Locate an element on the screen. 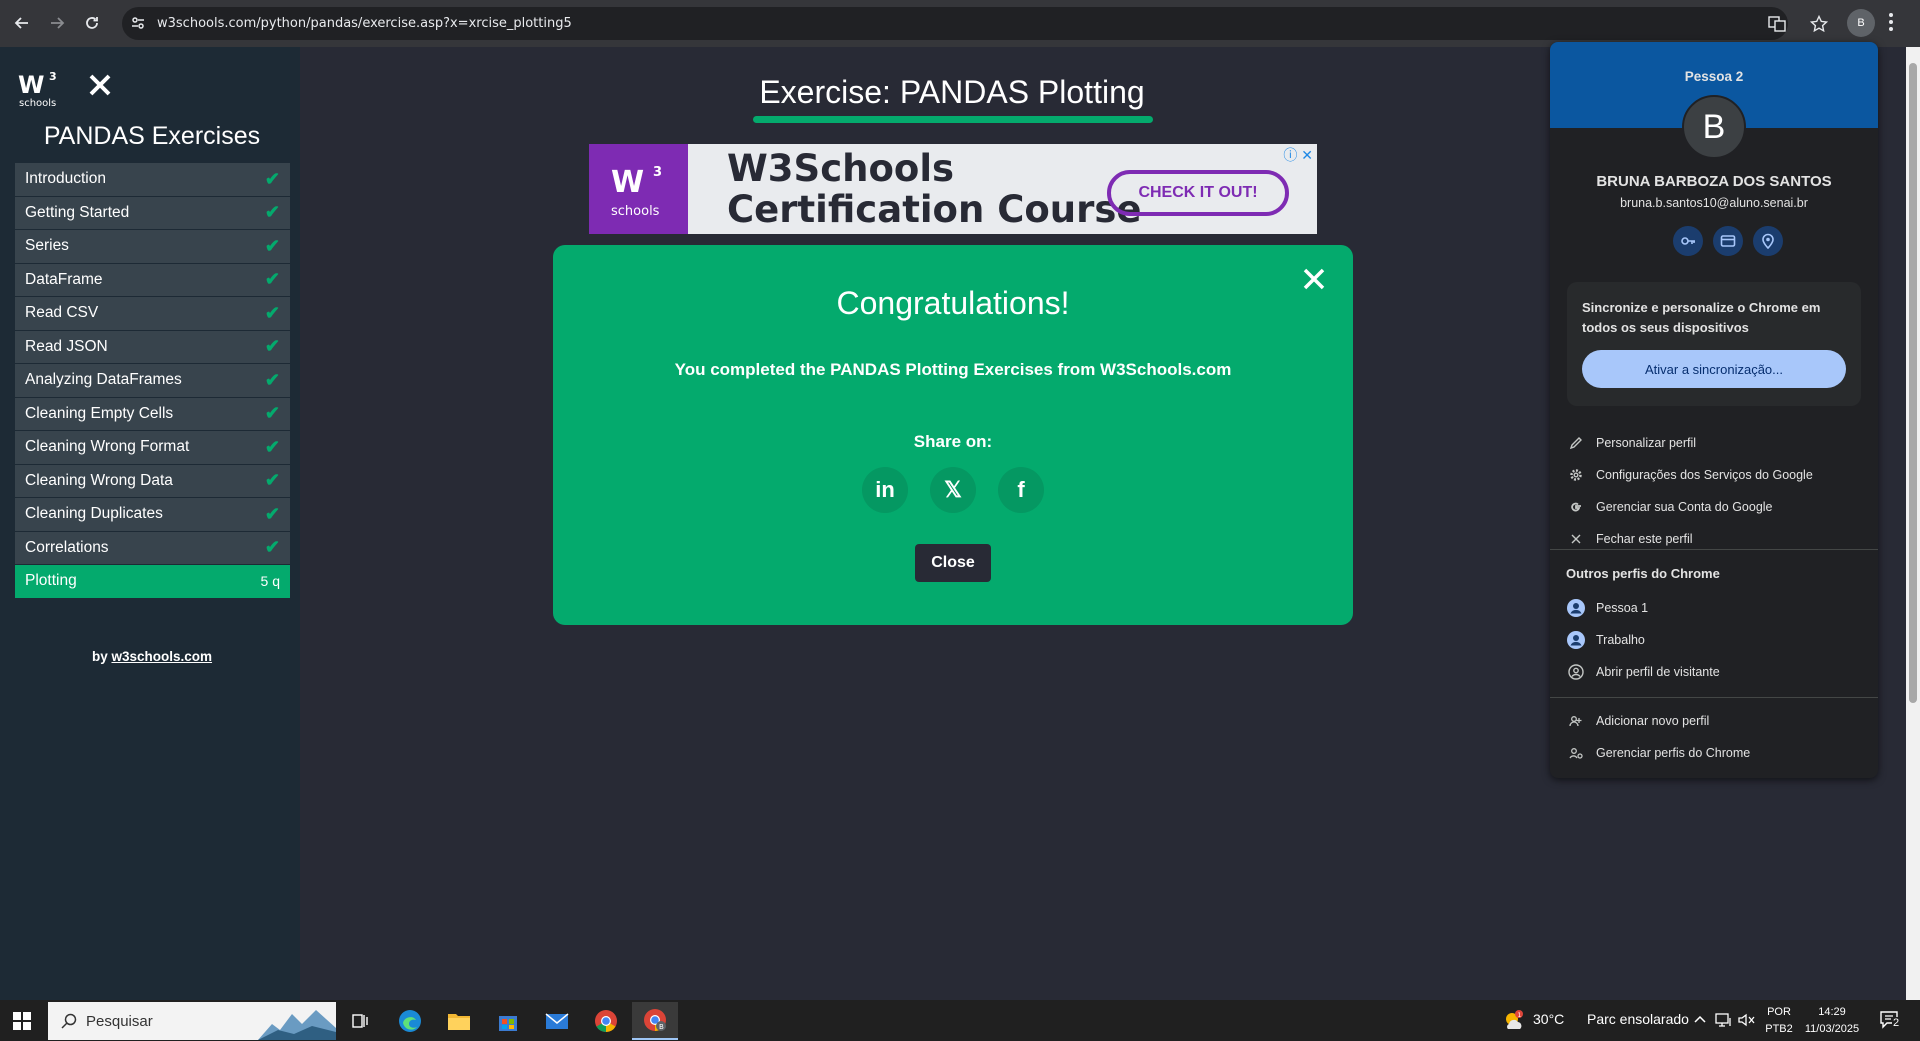  svg-text: 3 is located at coordinates (657, 172).